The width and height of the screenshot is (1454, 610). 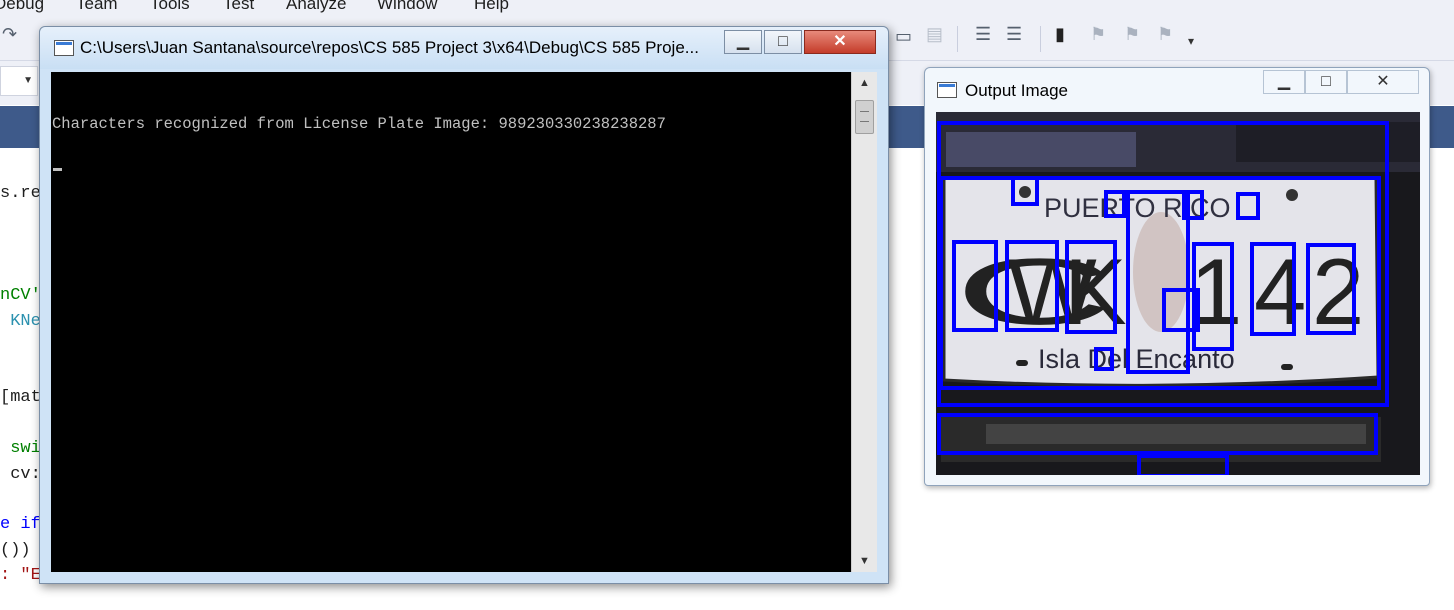 I want to click on code-line: cv:, so click(x=20, y=474).